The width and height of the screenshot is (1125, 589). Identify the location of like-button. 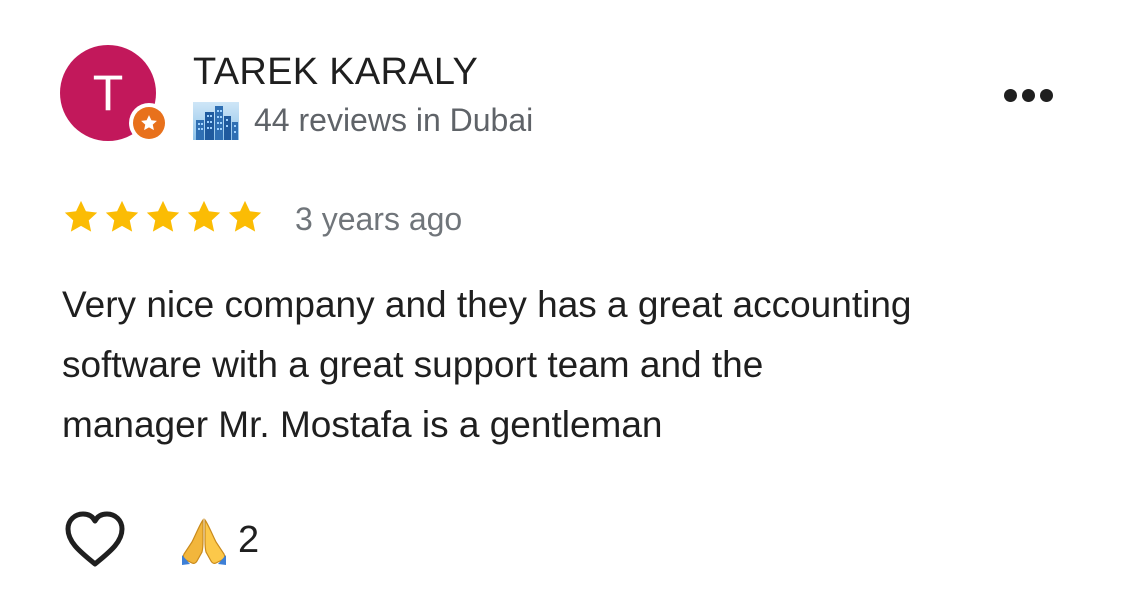
(95, 540).